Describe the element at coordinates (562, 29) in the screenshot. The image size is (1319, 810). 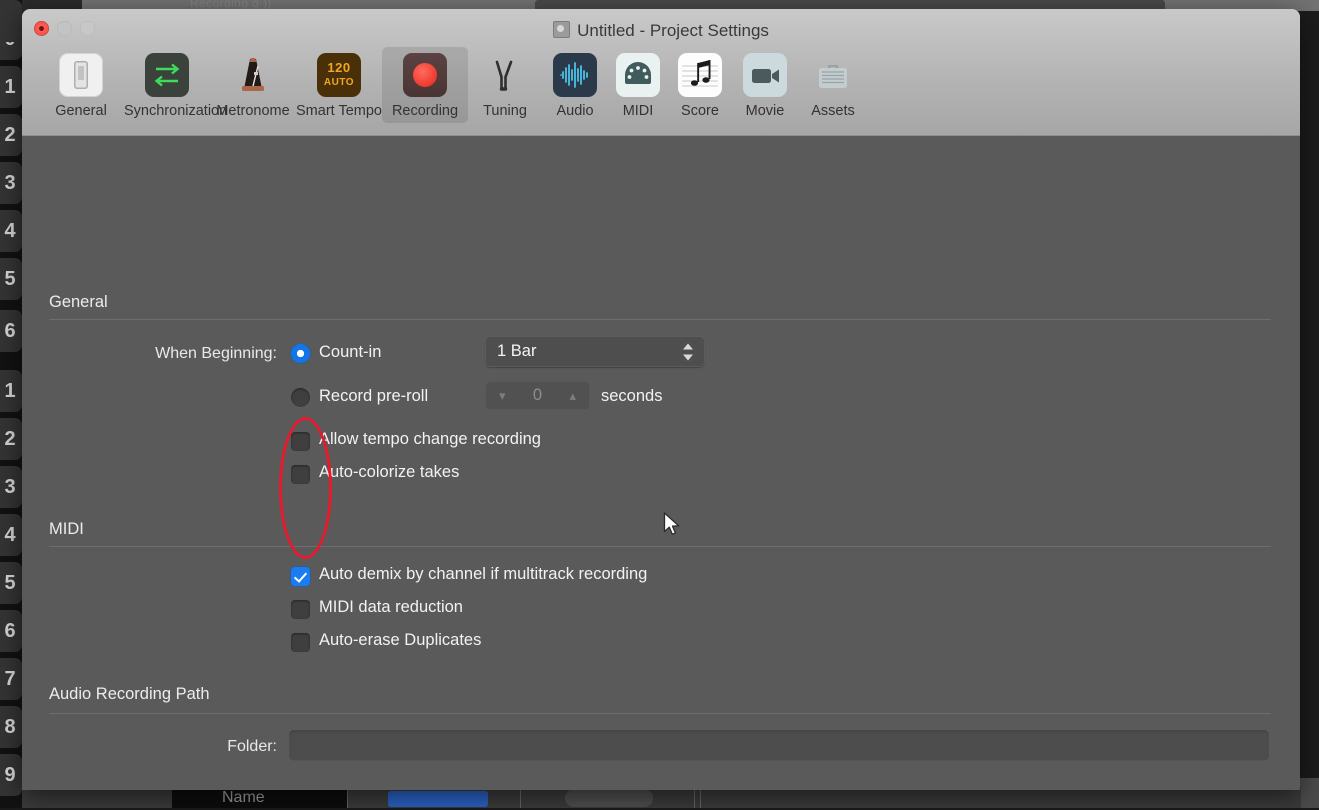
I see `project-document-icon` at that location.